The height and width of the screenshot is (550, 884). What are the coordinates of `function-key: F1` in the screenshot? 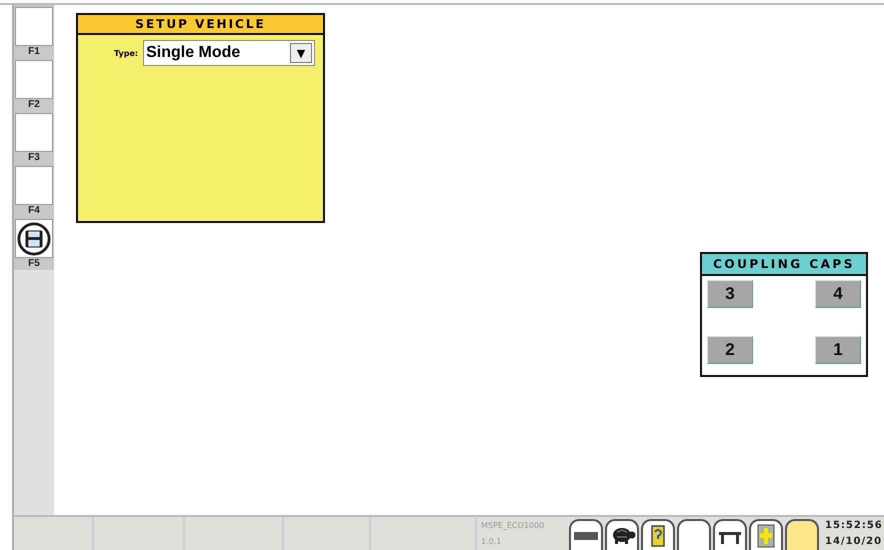 It's located at (34, 31).